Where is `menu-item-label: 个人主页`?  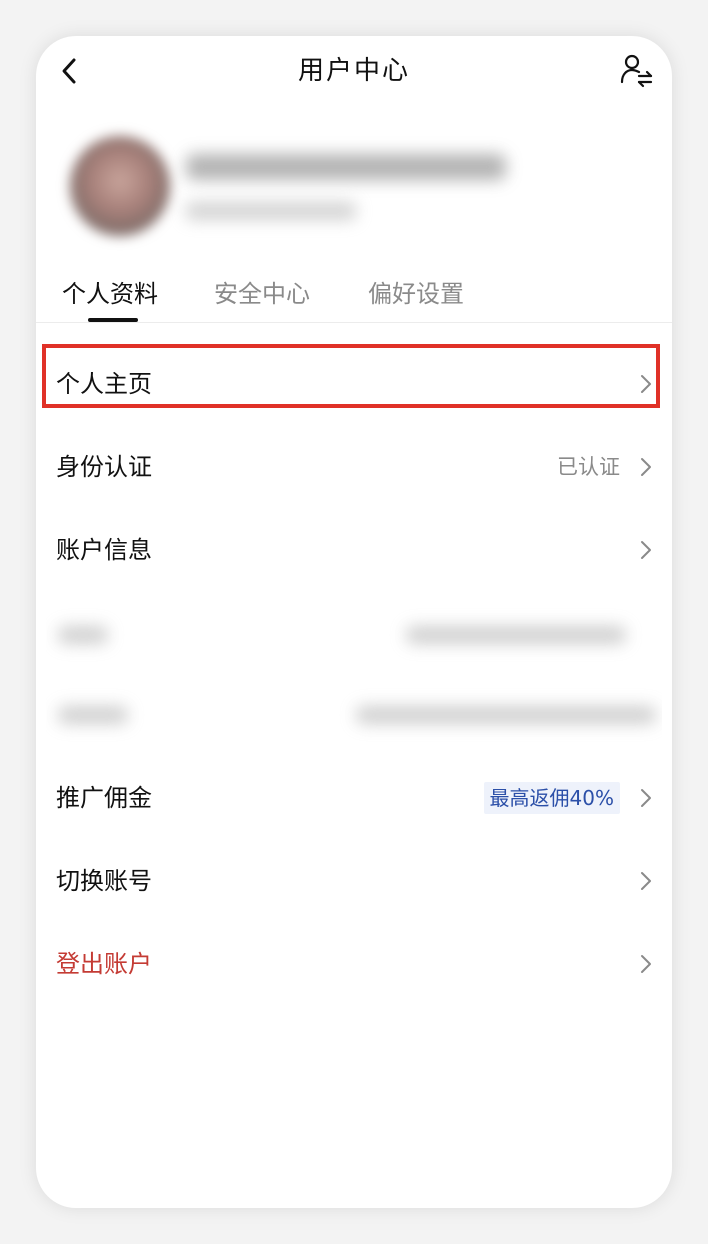
menu-item-label: 个人主页 is located at coordinates (104, 384).